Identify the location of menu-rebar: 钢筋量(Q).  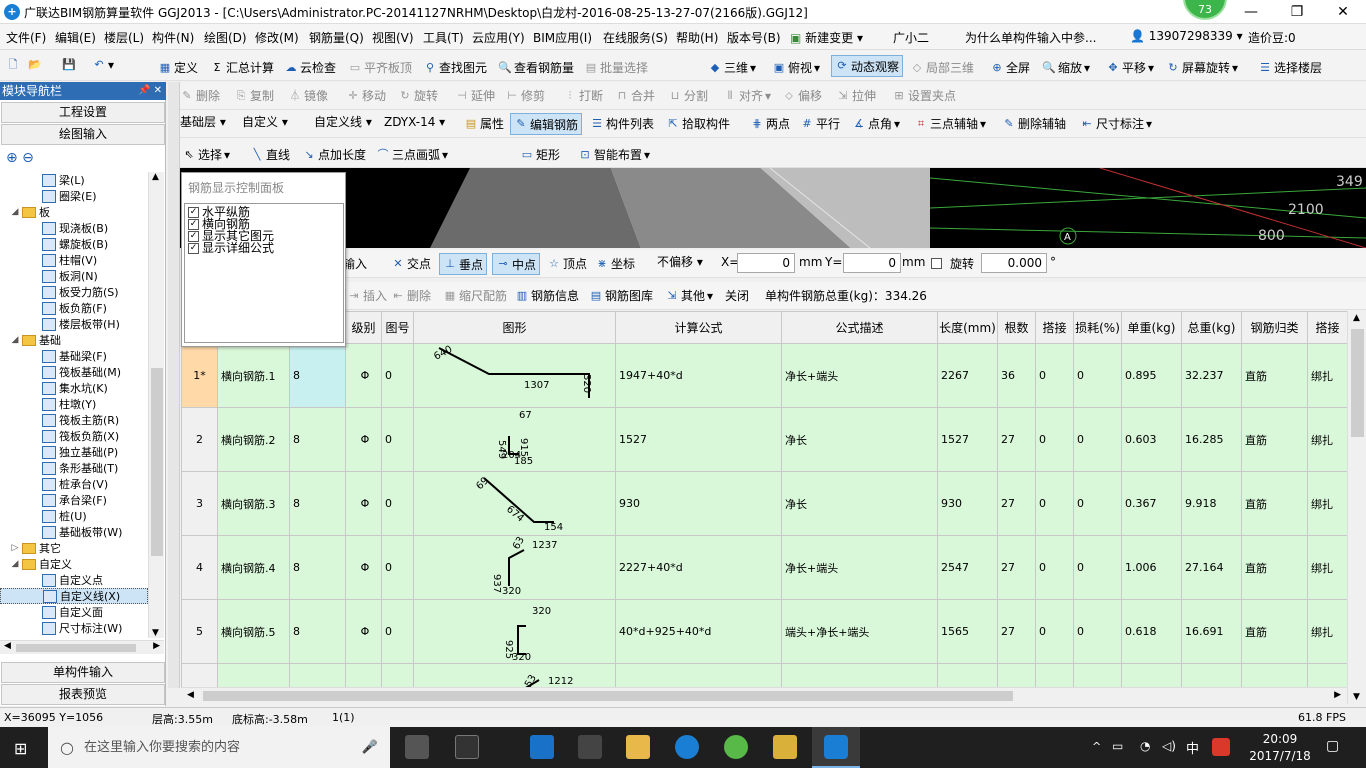
(336, 37).